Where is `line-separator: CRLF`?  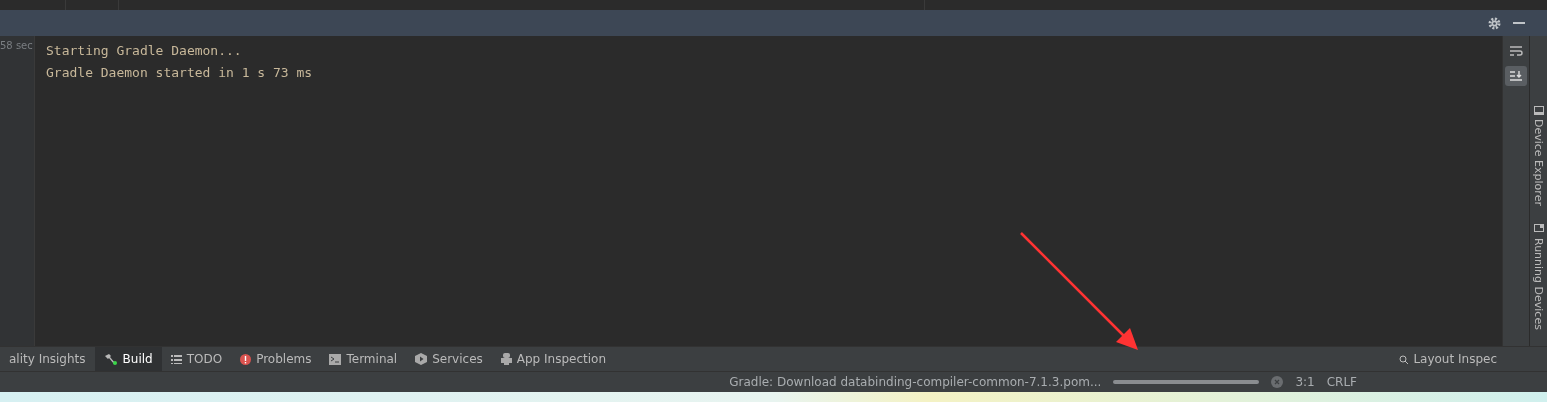 line-separator: CRLF is located at coordinates (1341, 382).